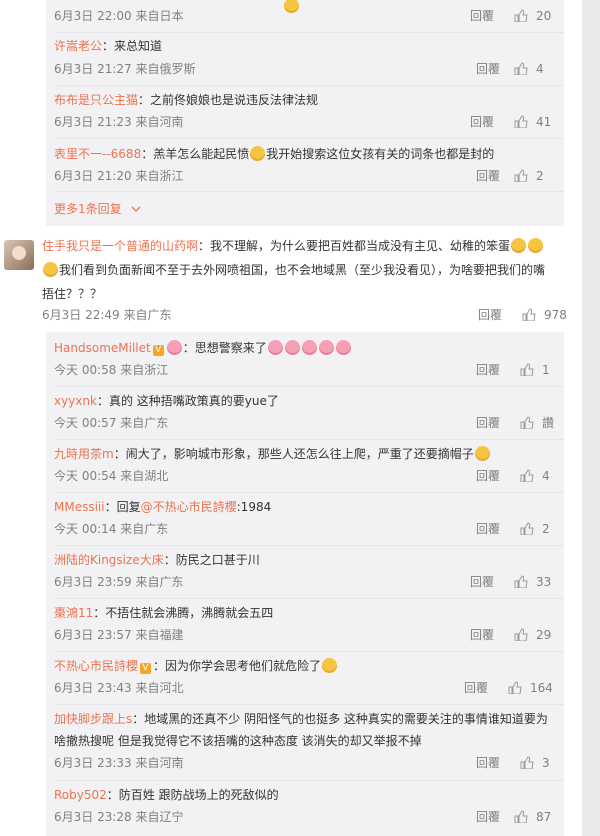  I want to click on reply-date: 今天 00:57 来自广东, so click(111, 423).